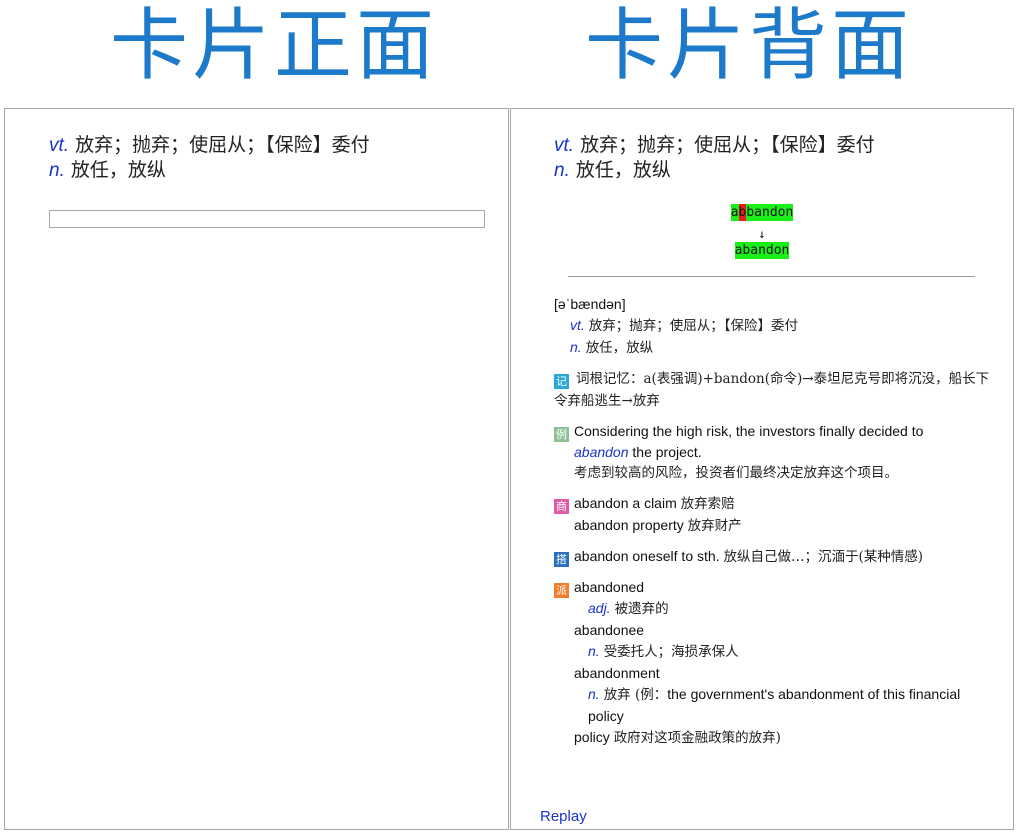 The width and height of the screenshot is (1017, 836). What do you see at coordinates (209, 170) in the screenshot?
I see `front-def-n: n. 放任，放纵` at bounding box center [209, 170].